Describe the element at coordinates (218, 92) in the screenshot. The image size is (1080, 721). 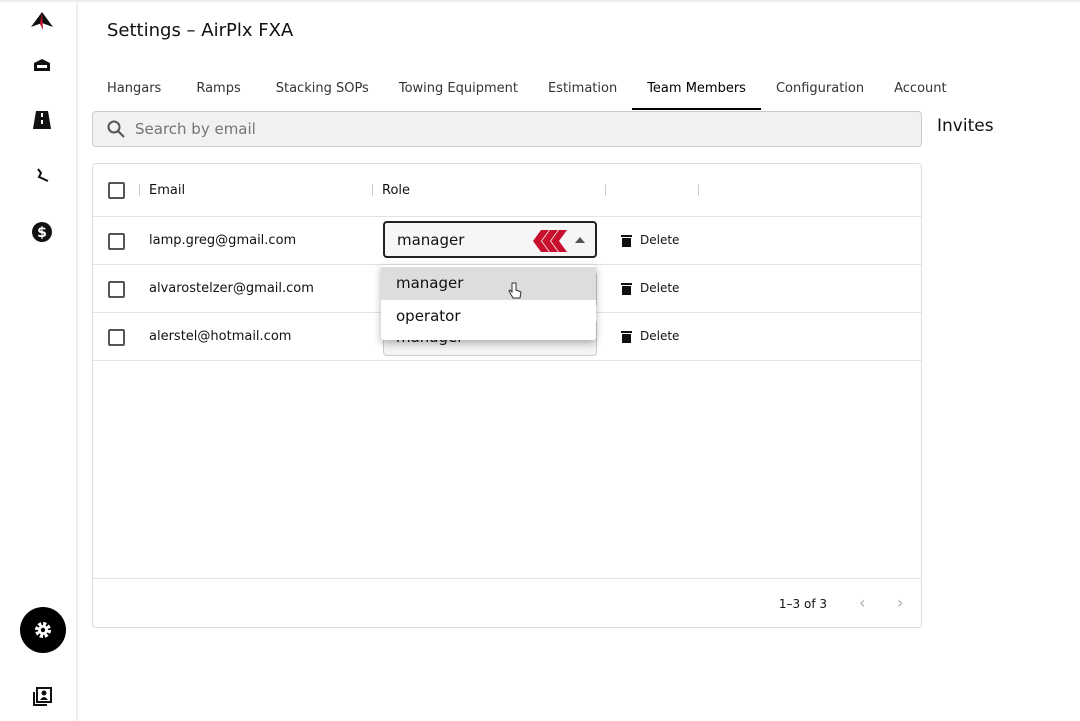
I see `tab-ramps: Ramps` at that location.